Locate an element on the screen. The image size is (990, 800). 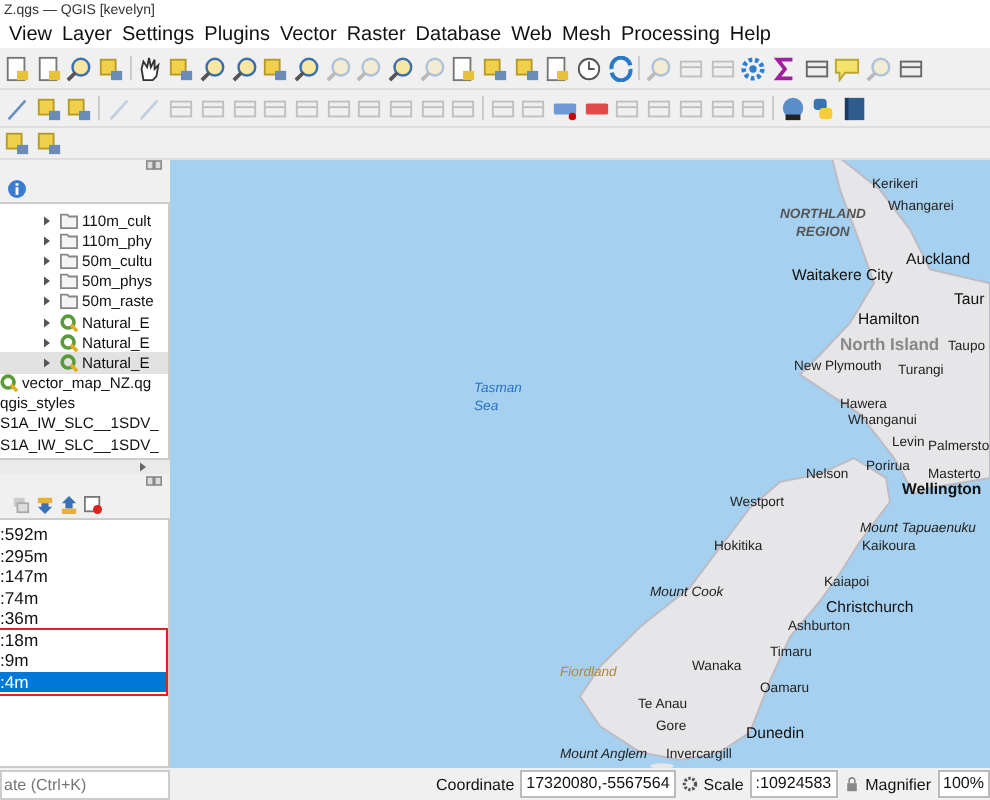
lock-icon is located at coordinates (851, 784).